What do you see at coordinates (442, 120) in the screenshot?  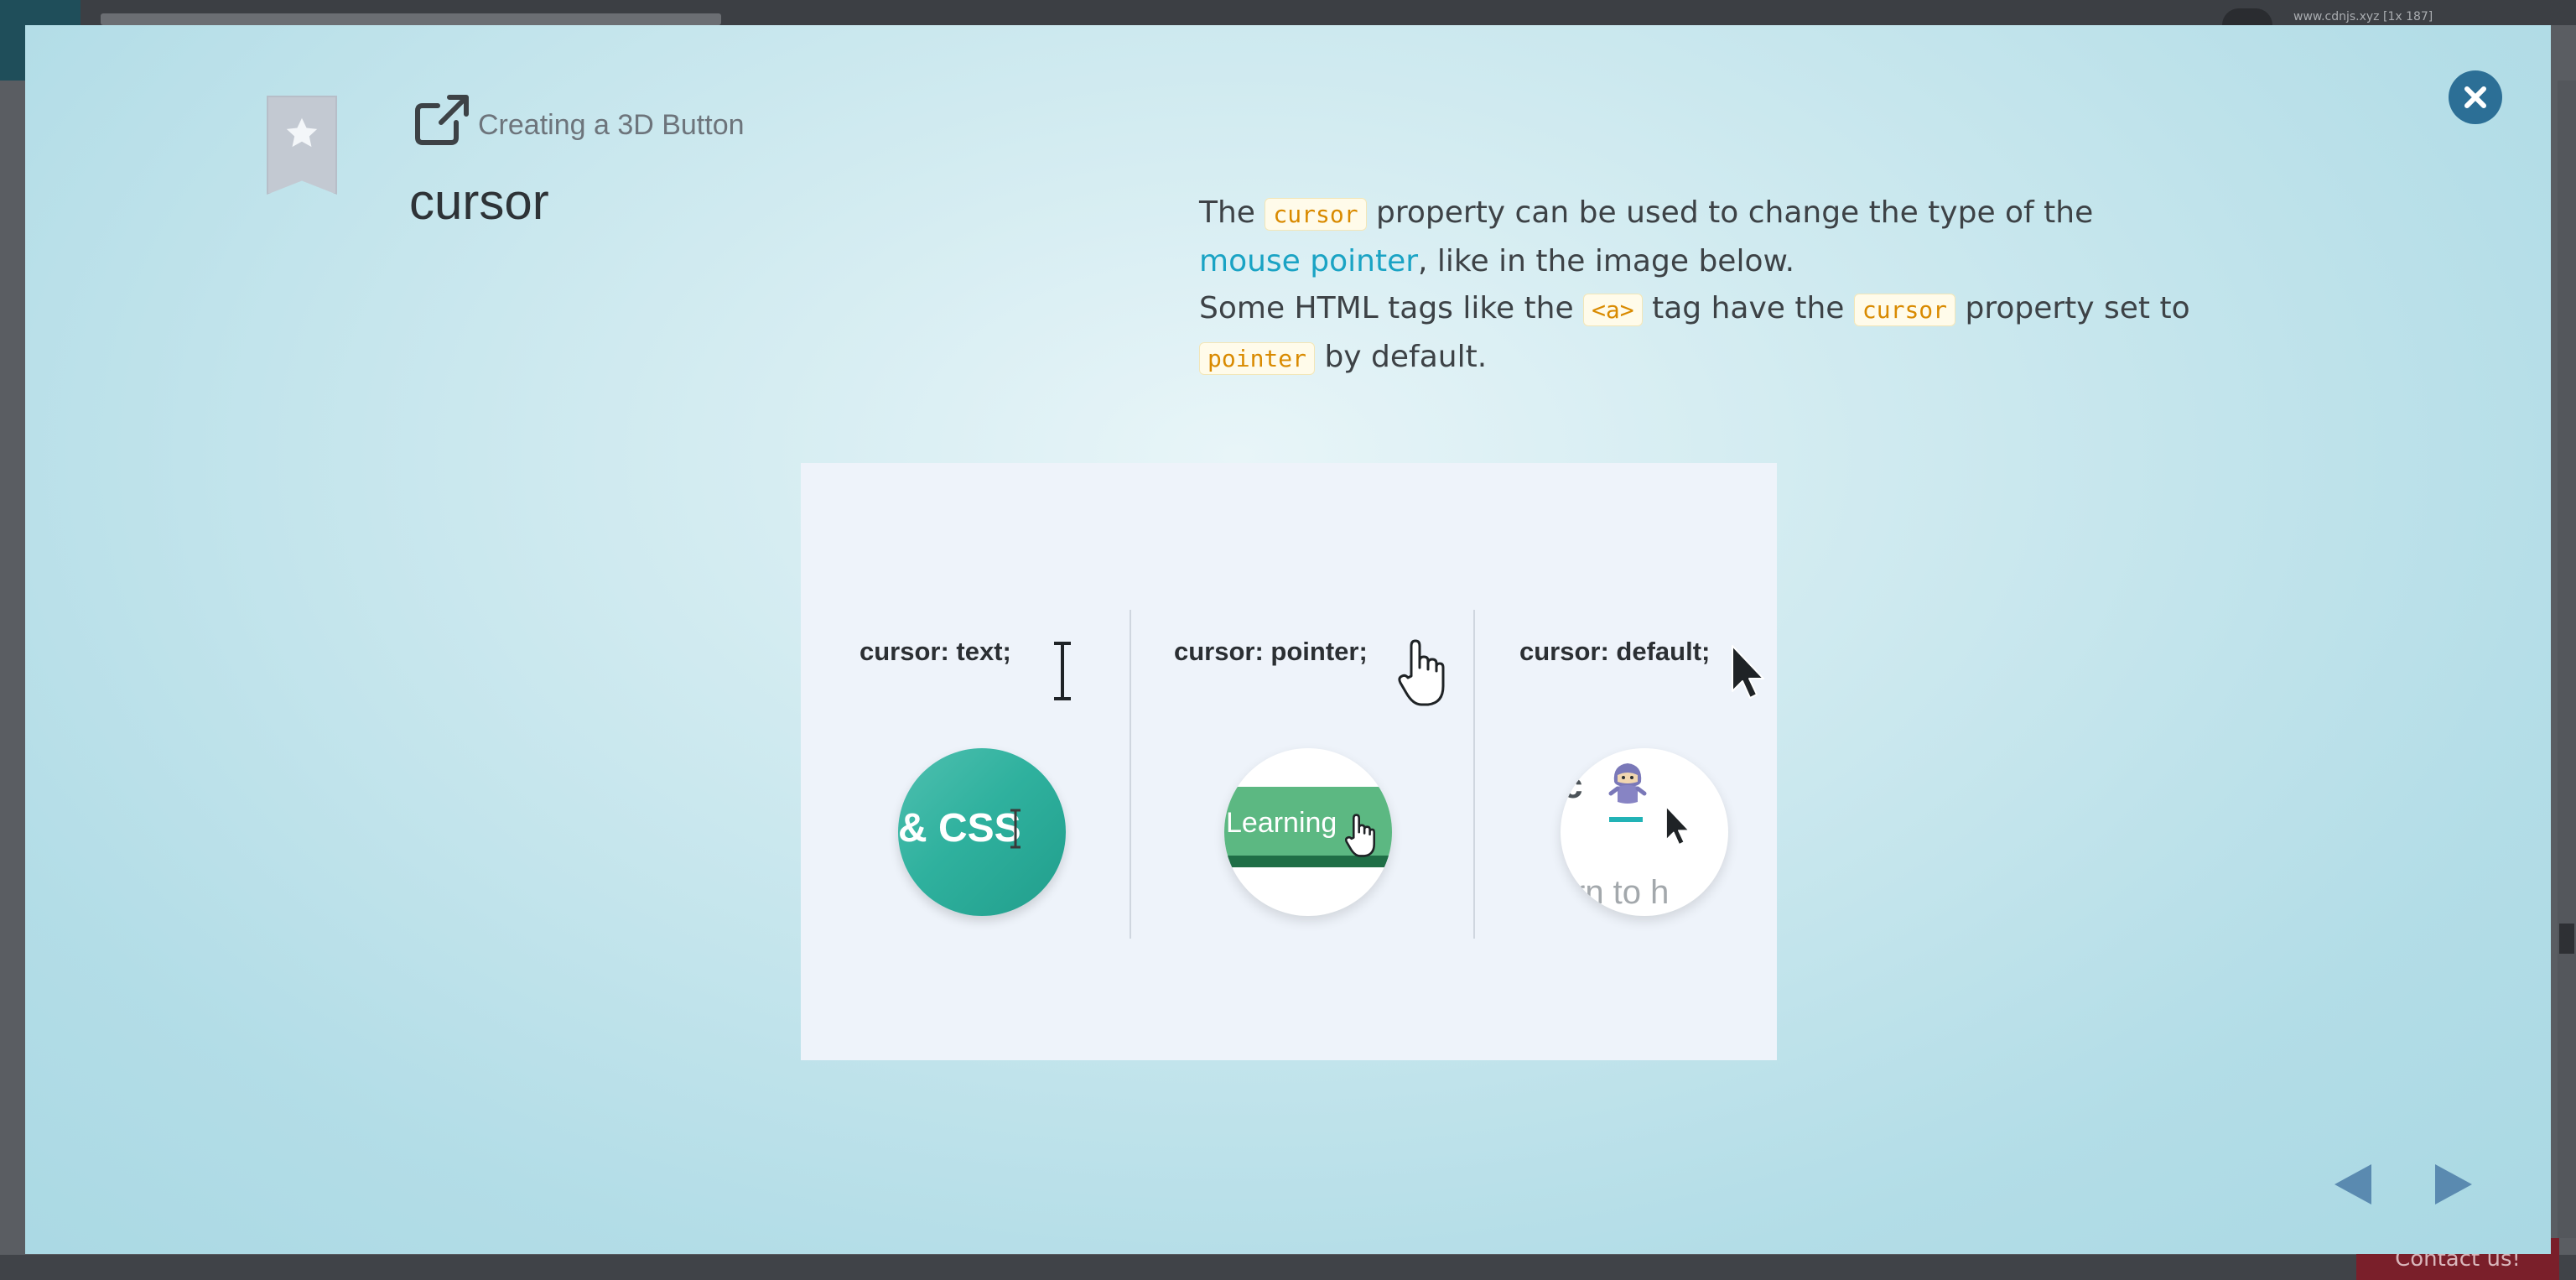 I see `external-link-icon` at bounding box center [442, 120].